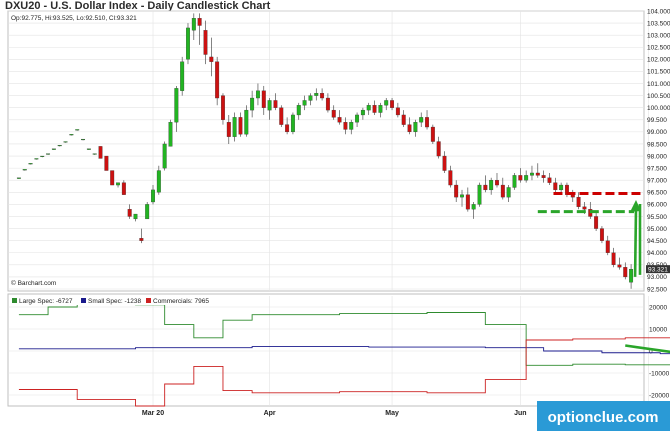  Describe the element at coordinates (657, 156) in the screenshot. I see `price-y-tick: 98.000` at that location.